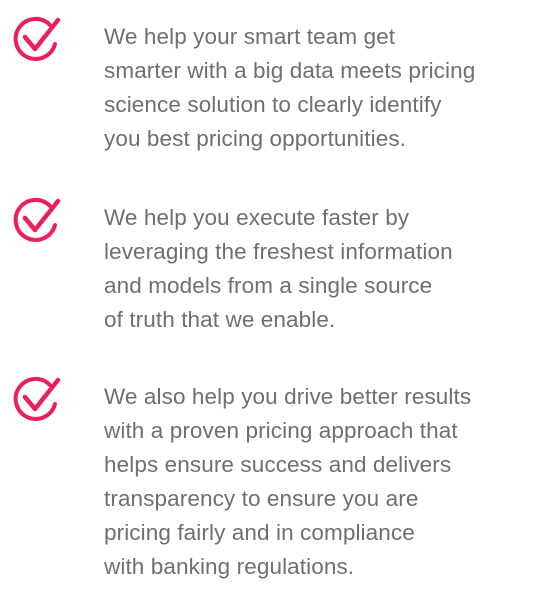 The width and height of the screenshot is (538, 604). I want to click on feature-text-line: We help your smart team get, so click(250, 36).